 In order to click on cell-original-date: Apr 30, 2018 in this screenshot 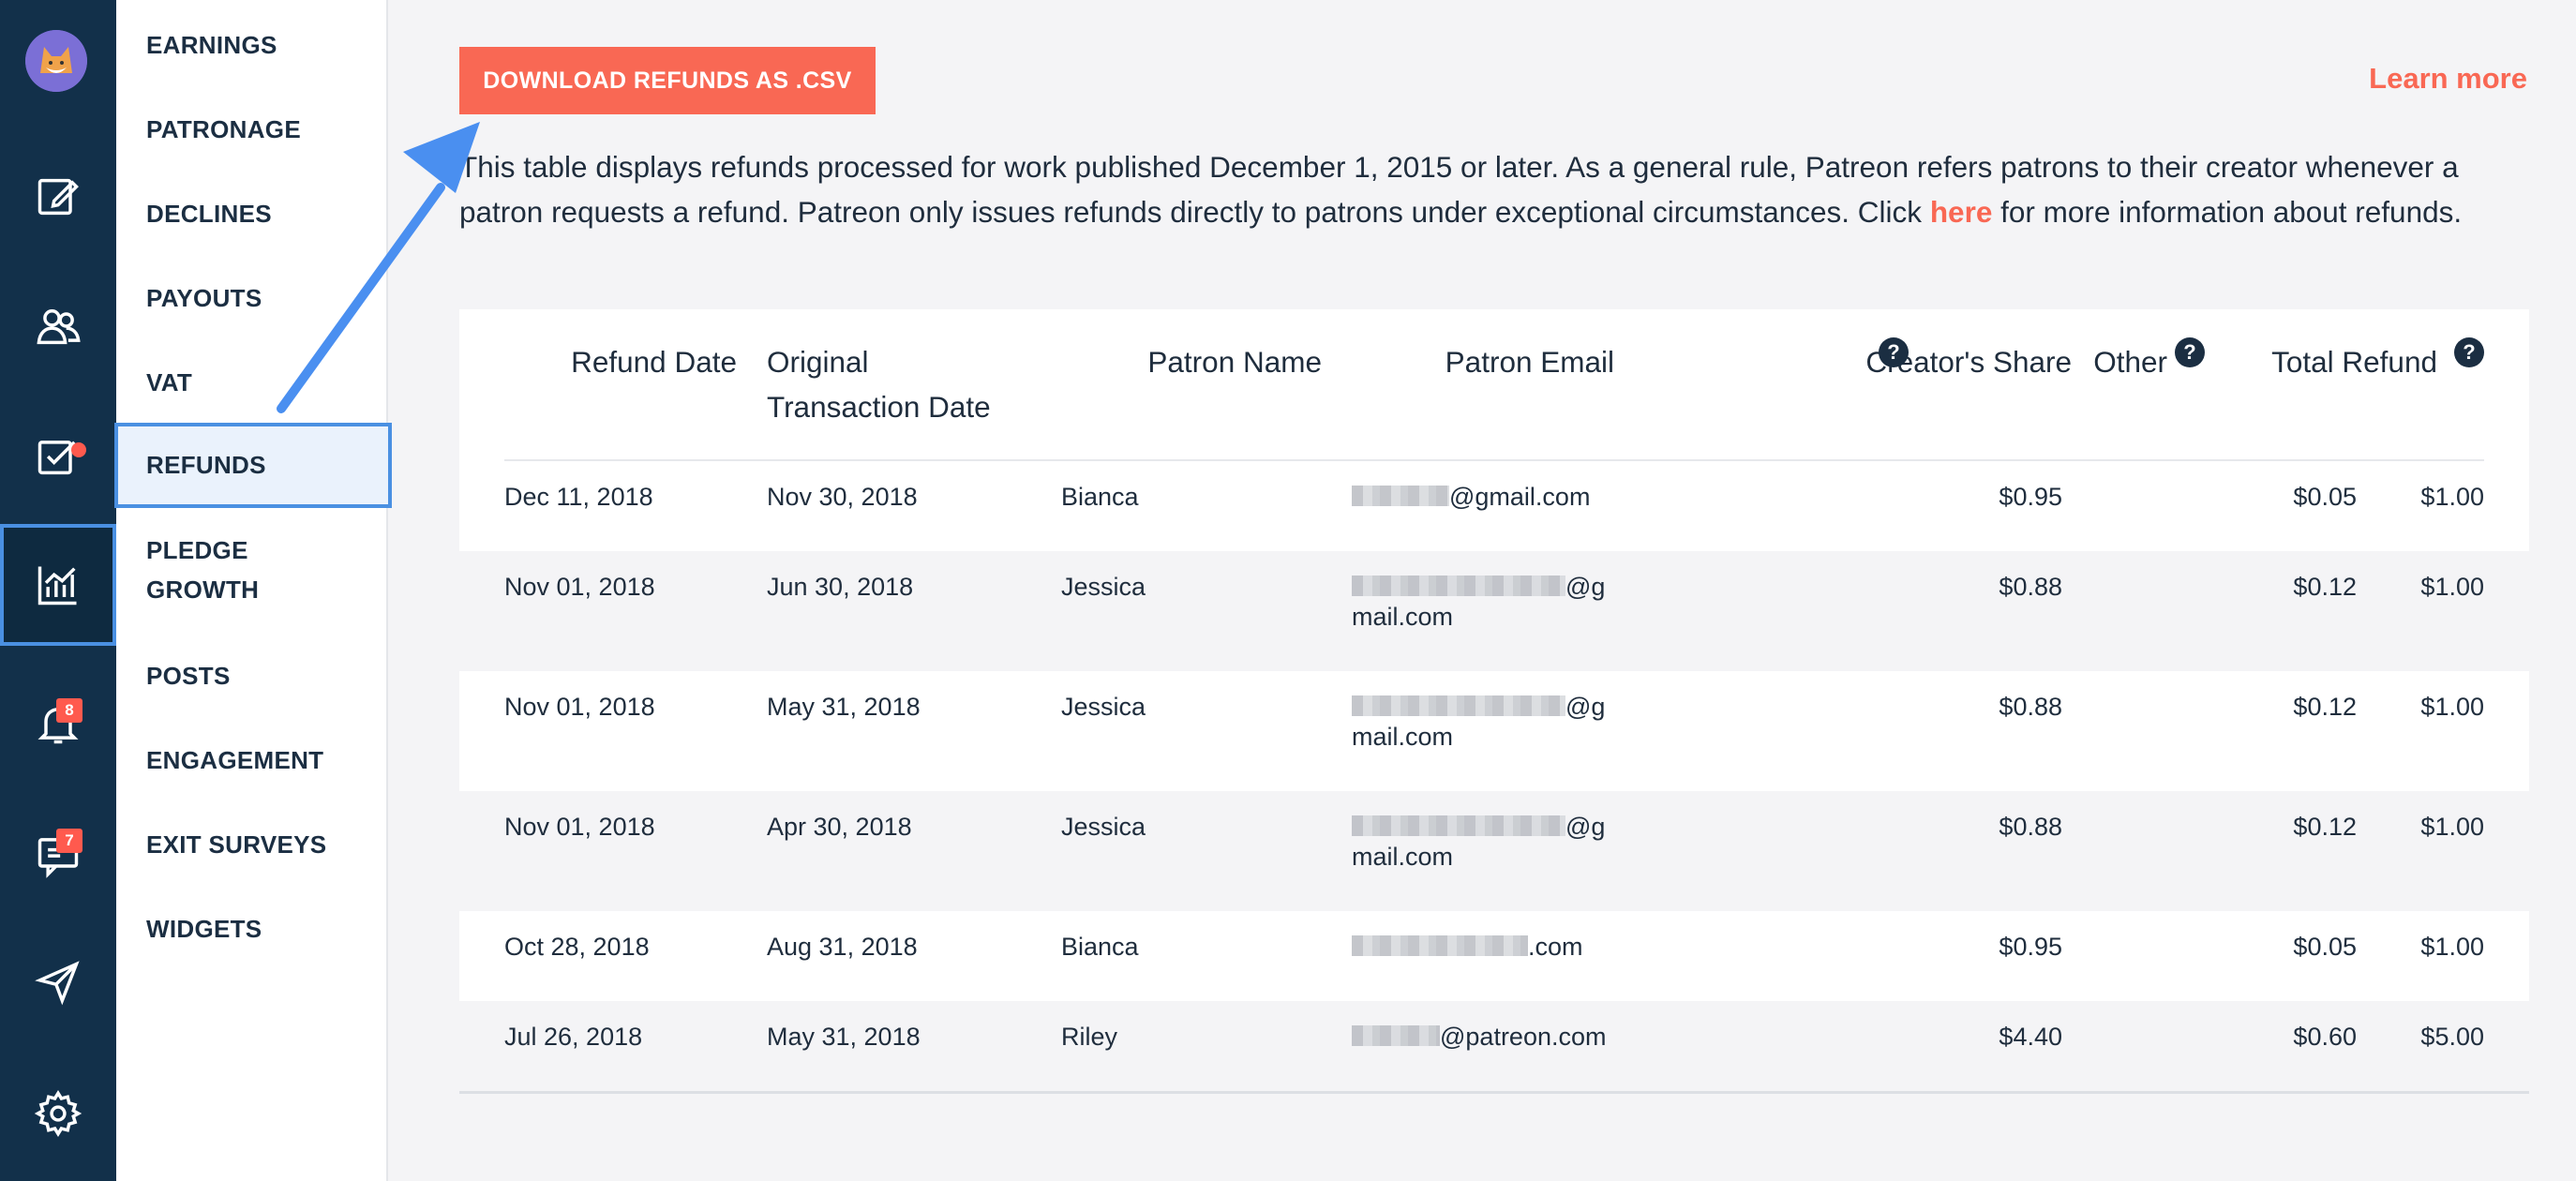, I will do `click(839, 827)`.